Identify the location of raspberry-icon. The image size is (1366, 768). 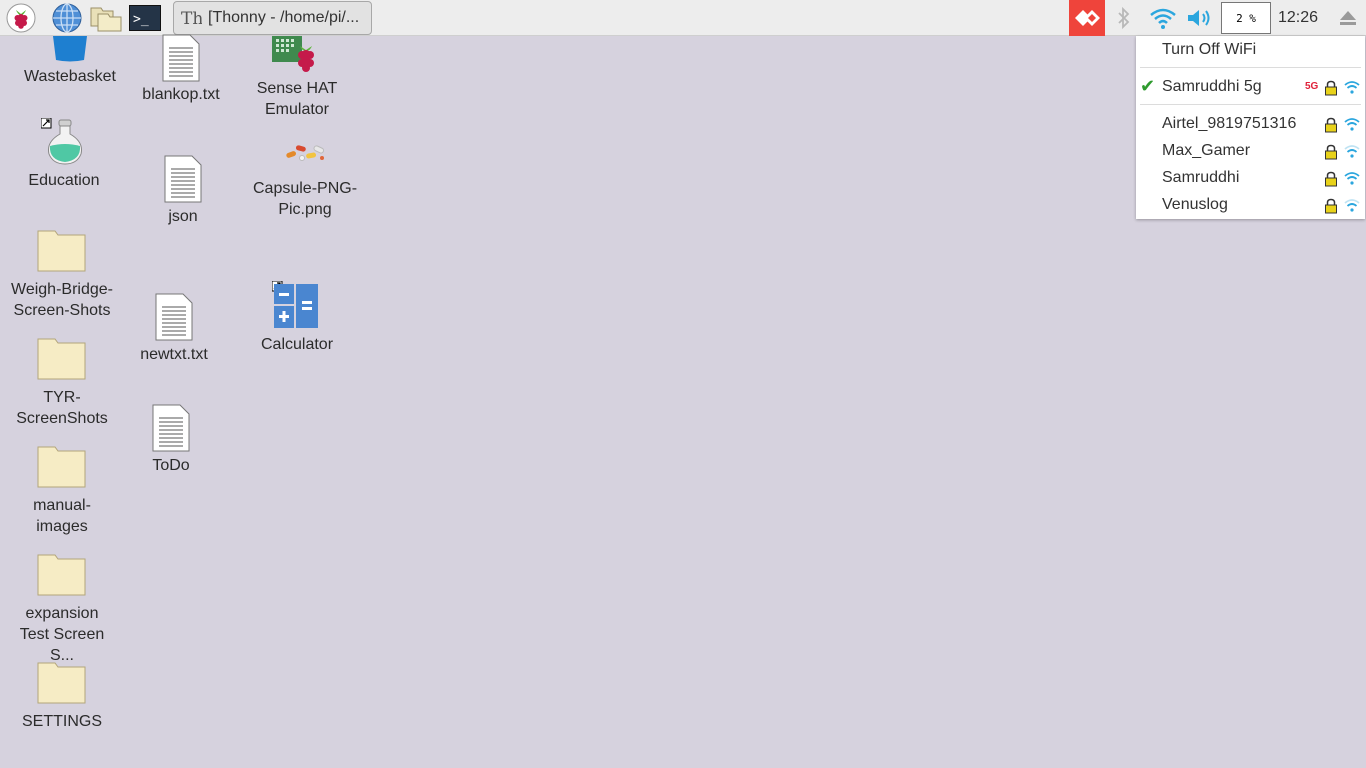
(21, 18).